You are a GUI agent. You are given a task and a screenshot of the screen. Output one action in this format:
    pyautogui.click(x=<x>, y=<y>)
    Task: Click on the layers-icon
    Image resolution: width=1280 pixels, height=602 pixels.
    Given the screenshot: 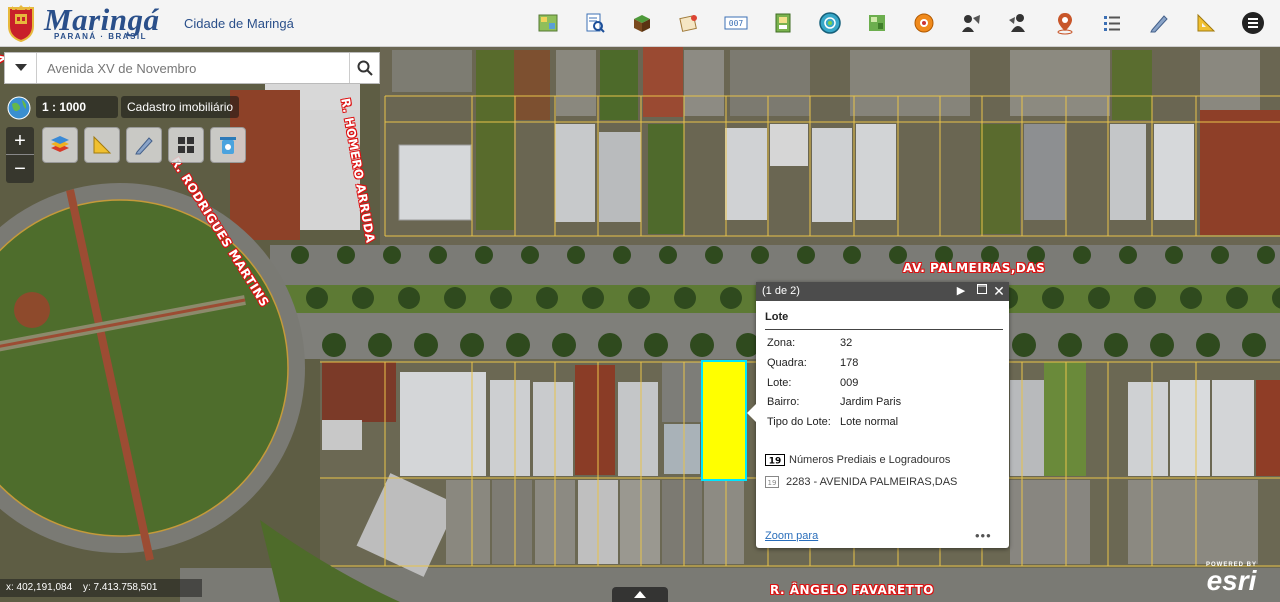 What is the action you would take?
    pyautogui.click(x=60, y=144)
    